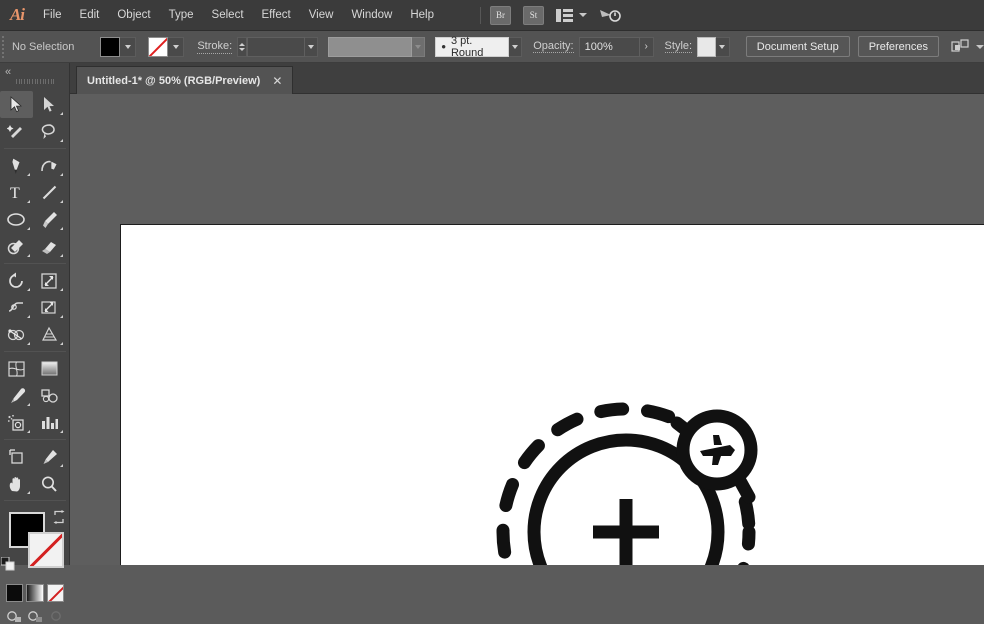 The width and height of the screenshot is (984, 624). What do you see at coordinates (16, 456) in the screenshot?
I see `artboard-tool` at bounding box center [16, 456].